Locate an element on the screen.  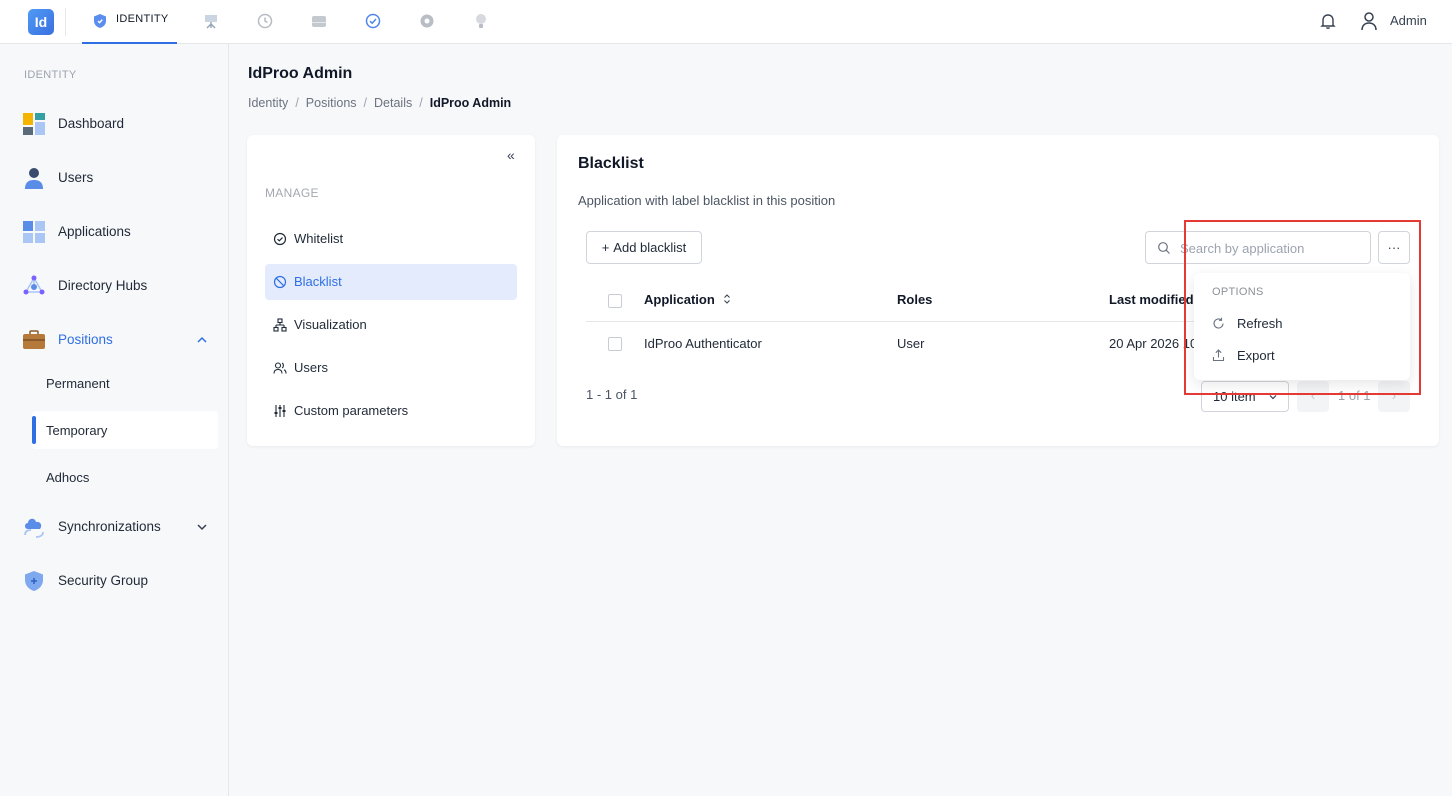
section-title: Blacklist is located at coordinates (611, 163).